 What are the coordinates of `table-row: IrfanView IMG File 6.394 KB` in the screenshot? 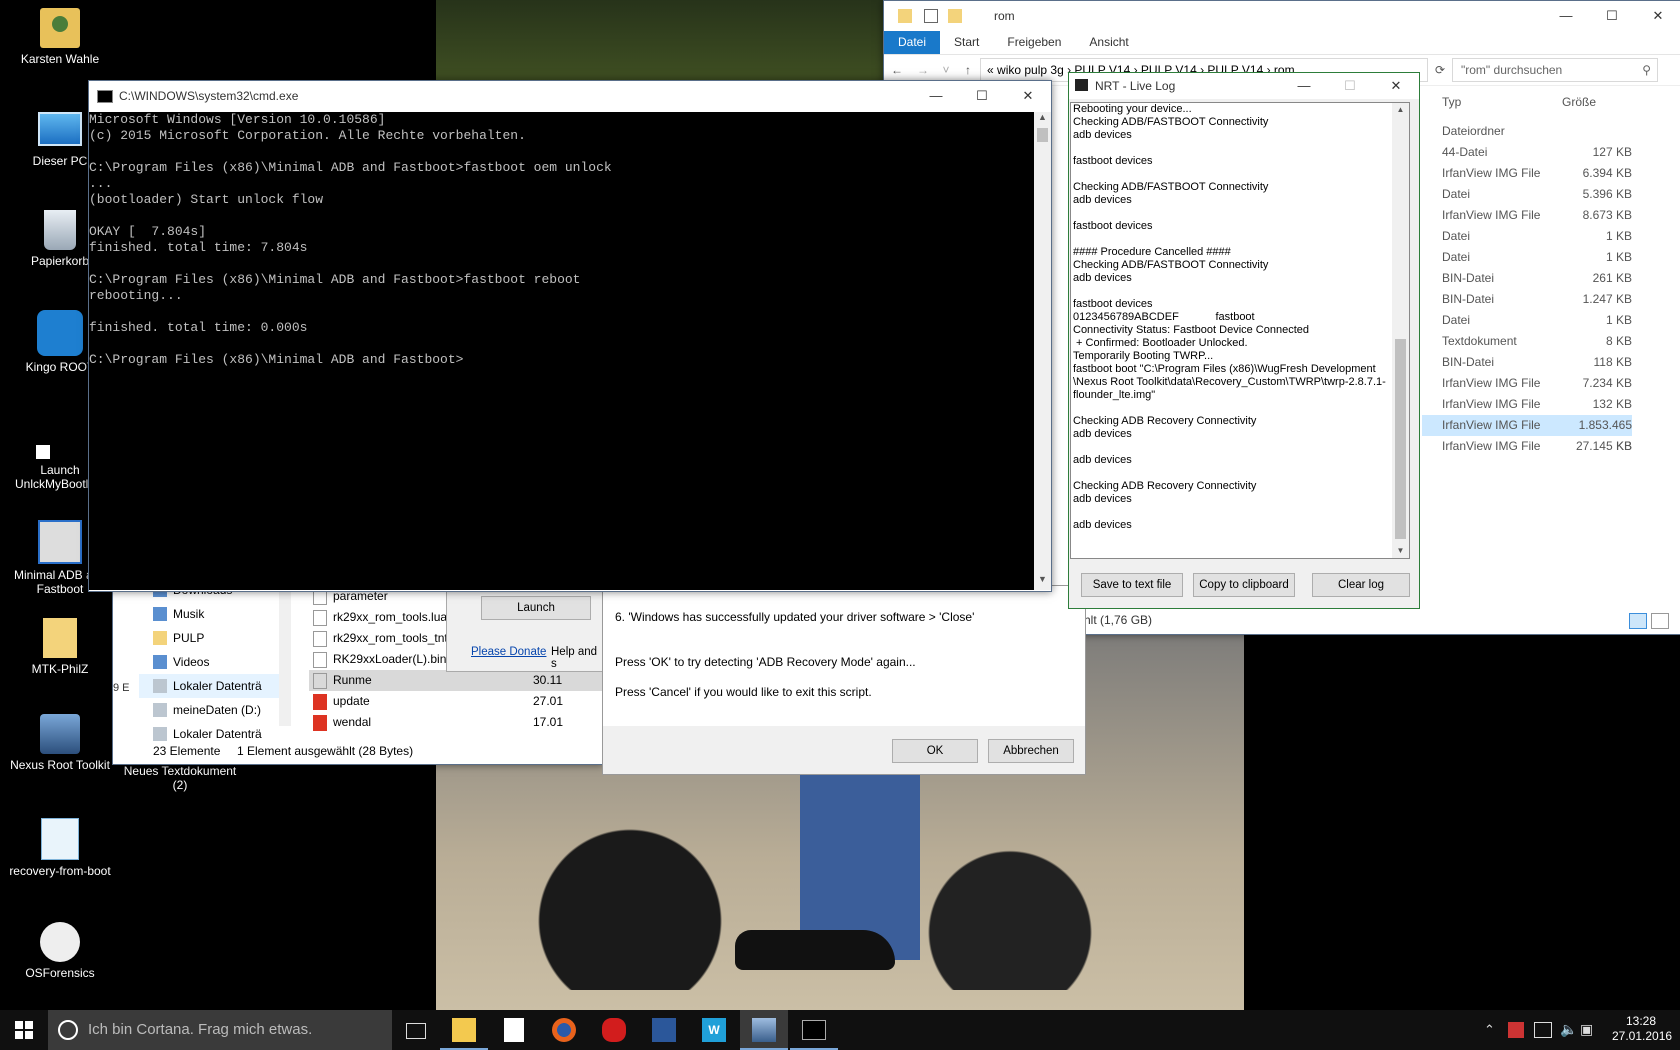 It's located at (1527, 173).